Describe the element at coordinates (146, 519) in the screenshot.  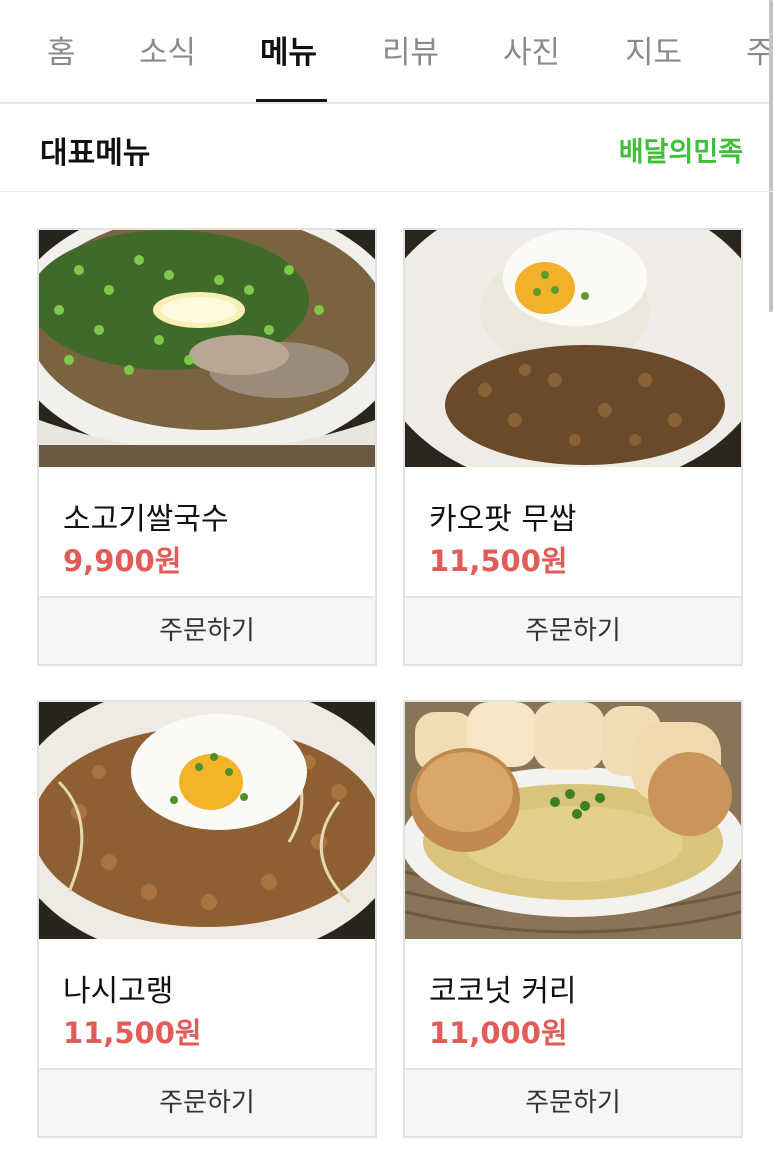
I see `menu-item-name: 소고기쌀국수` at that location.